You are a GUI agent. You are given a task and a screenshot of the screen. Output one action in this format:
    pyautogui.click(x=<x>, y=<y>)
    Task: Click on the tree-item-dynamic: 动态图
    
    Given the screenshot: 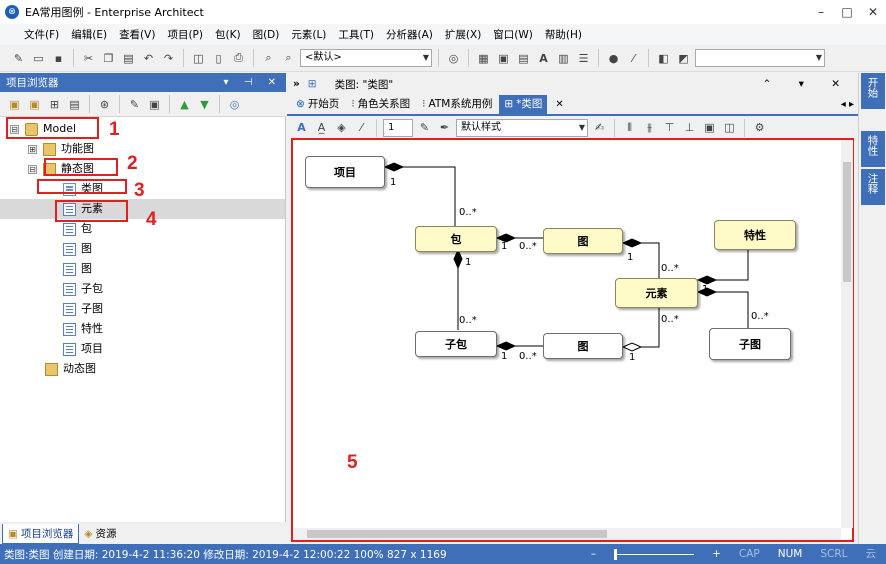 What is the action you would take?
    pyautogui.click(x=70, y=369)
    